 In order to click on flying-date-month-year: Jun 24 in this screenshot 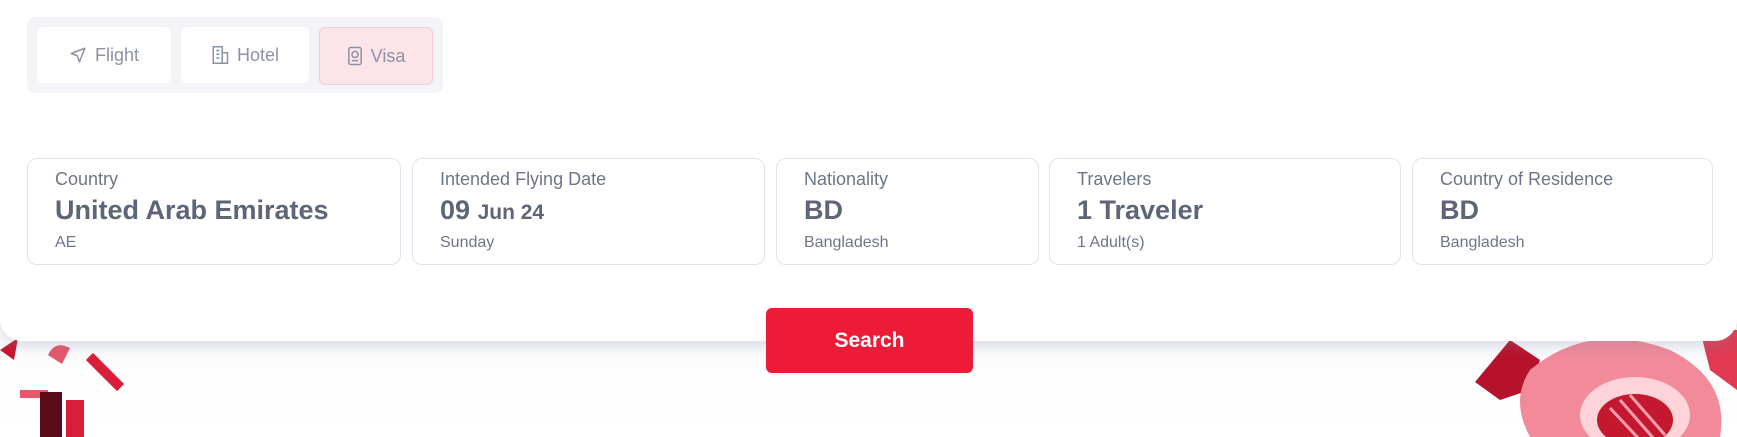, I will do `click(511, 212)`.